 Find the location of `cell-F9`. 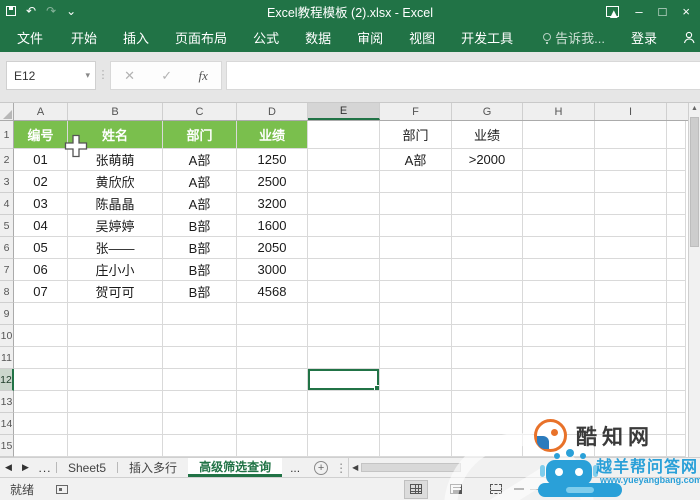

cell-F9 is located at coordinates (416, 314).